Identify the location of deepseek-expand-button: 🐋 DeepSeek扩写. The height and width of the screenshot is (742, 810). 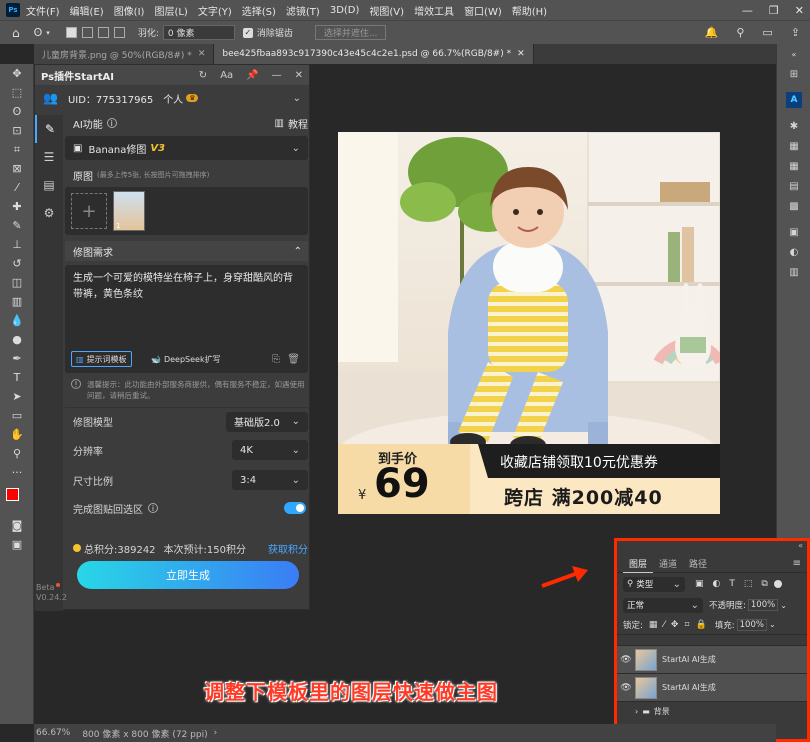
(186, 359).